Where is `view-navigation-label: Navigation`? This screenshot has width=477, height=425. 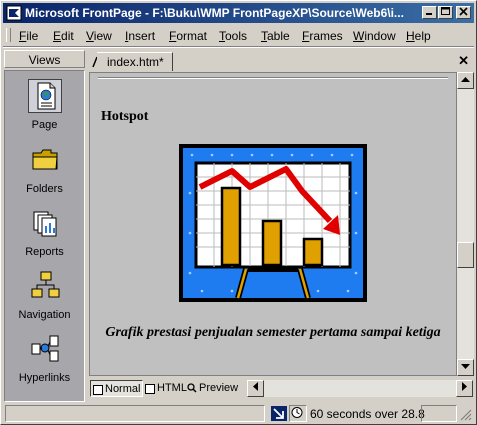
view-navigation-label: Navigation is located at coordinates (44, 315).